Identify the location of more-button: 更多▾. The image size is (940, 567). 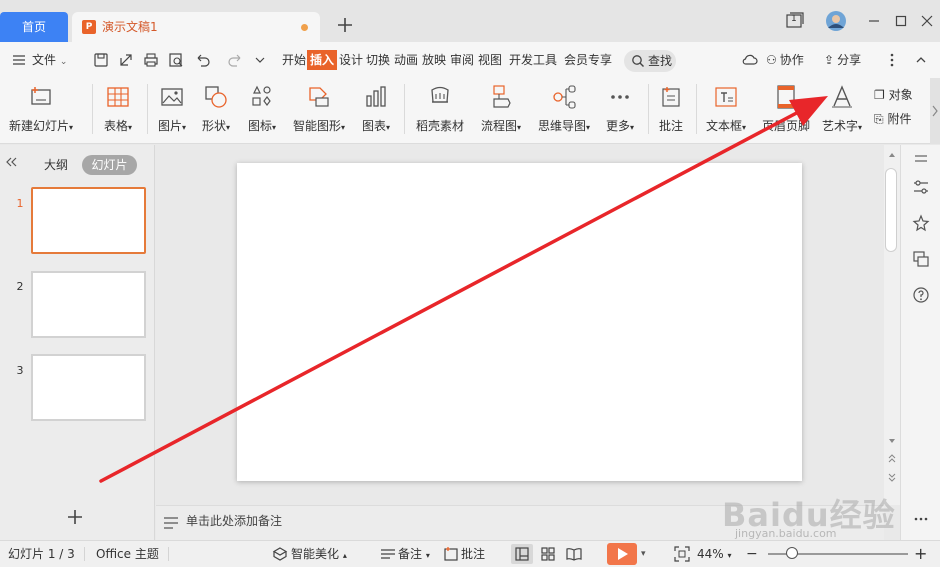
(620, 109).